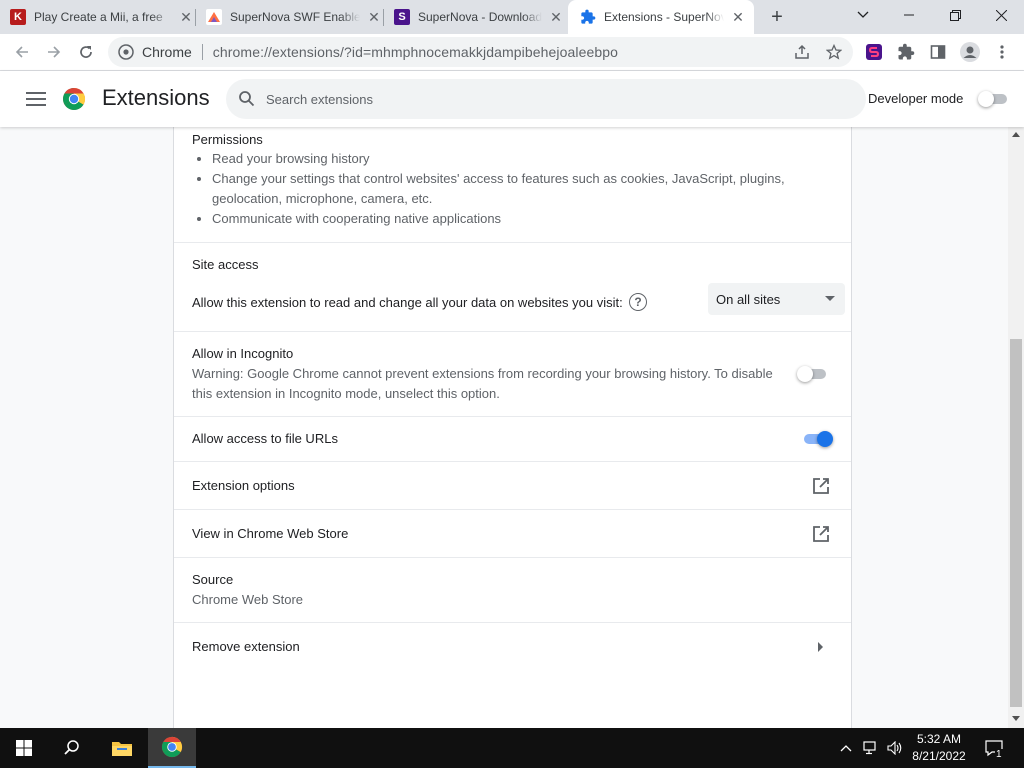  I want to click on main-menu-icon, so click(36, 99).